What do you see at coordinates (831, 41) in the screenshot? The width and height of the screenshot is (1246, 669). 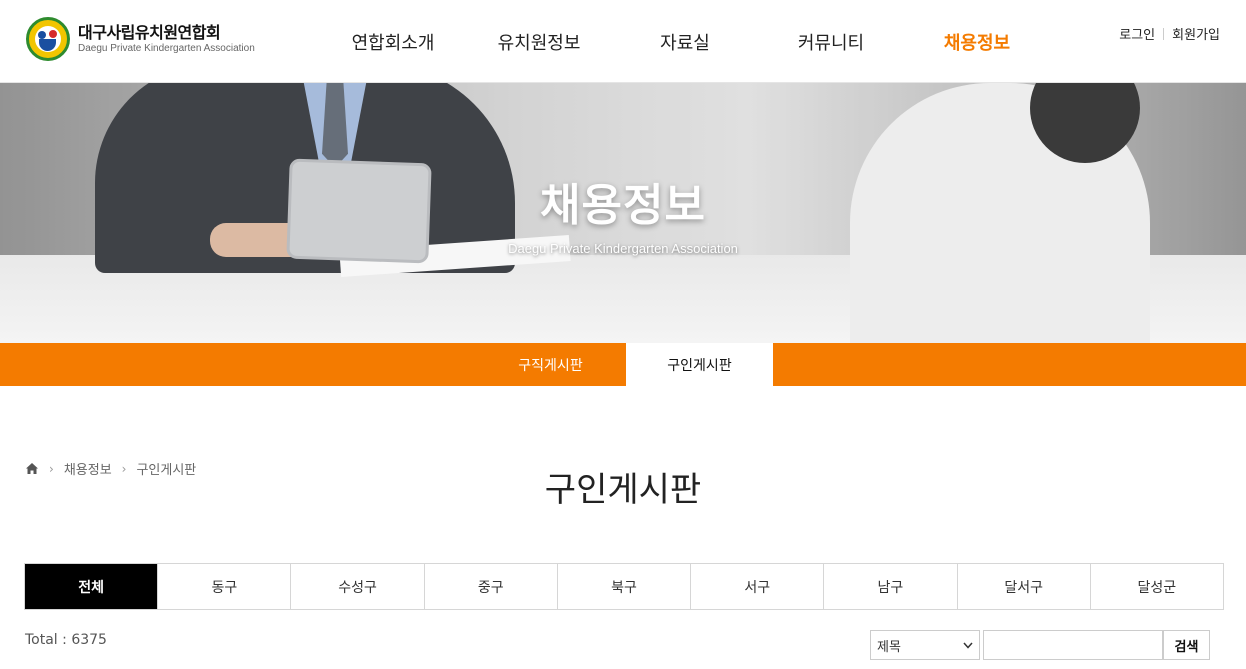 I see `nav-item-community: 커뮤니티` at bounding box center [831, 41].